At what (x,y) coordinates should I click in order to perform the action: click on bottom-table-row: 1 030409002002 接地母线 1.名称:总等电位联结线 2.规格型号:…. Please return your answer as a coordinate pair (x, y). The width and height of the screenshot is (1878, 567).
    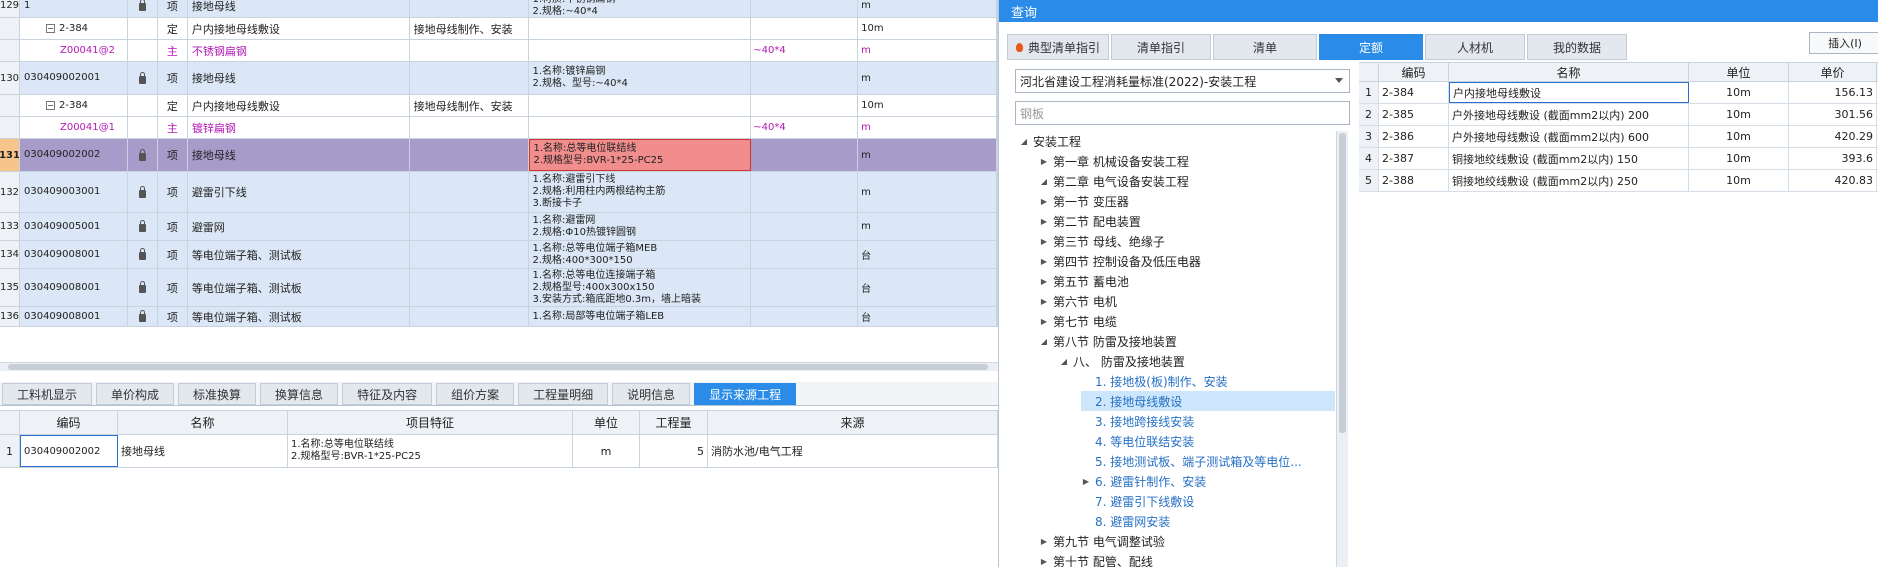
    Looking at the image, I should click on (499, 451).